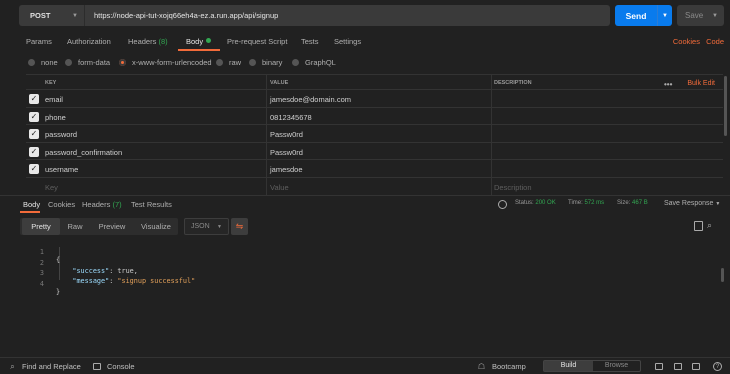  I want to click on row-key: password_confirmation, so click(83, 152).